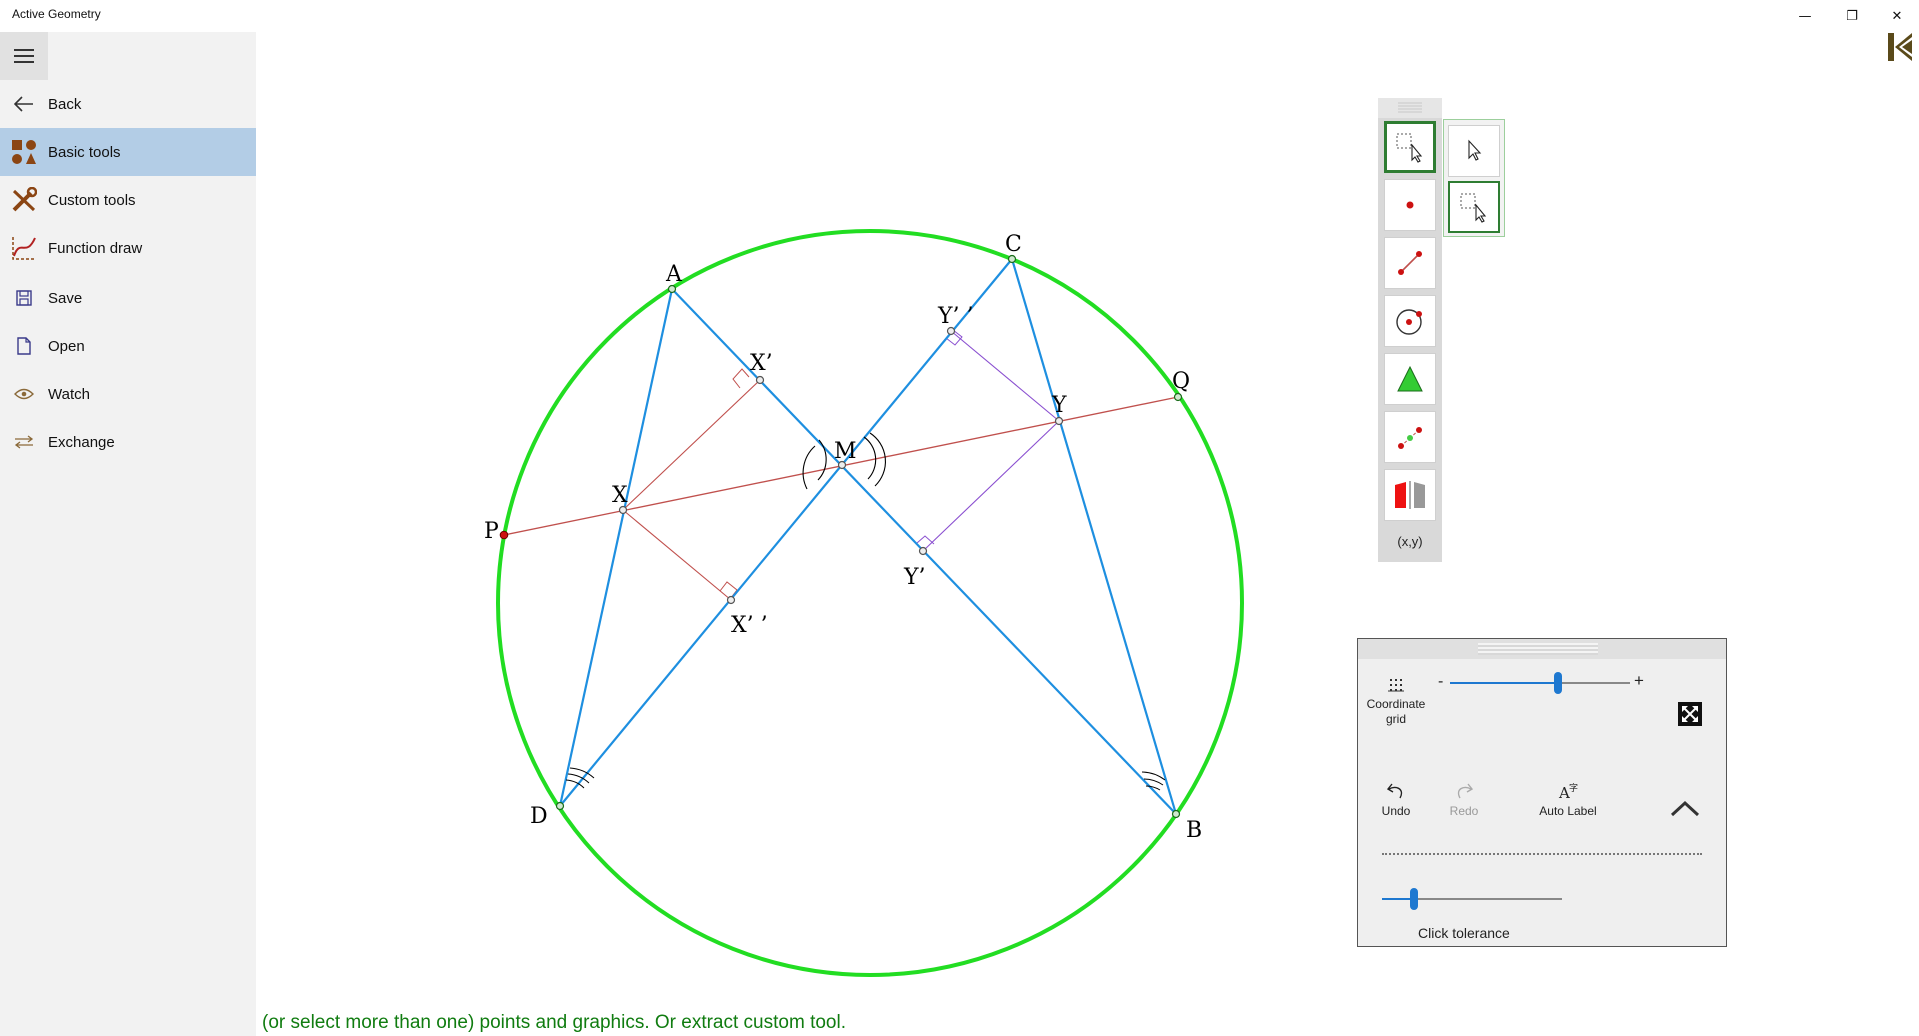 This screenshot has height=1036, width=1919. I want to click on label-yp: Y’, so click(914, 577).